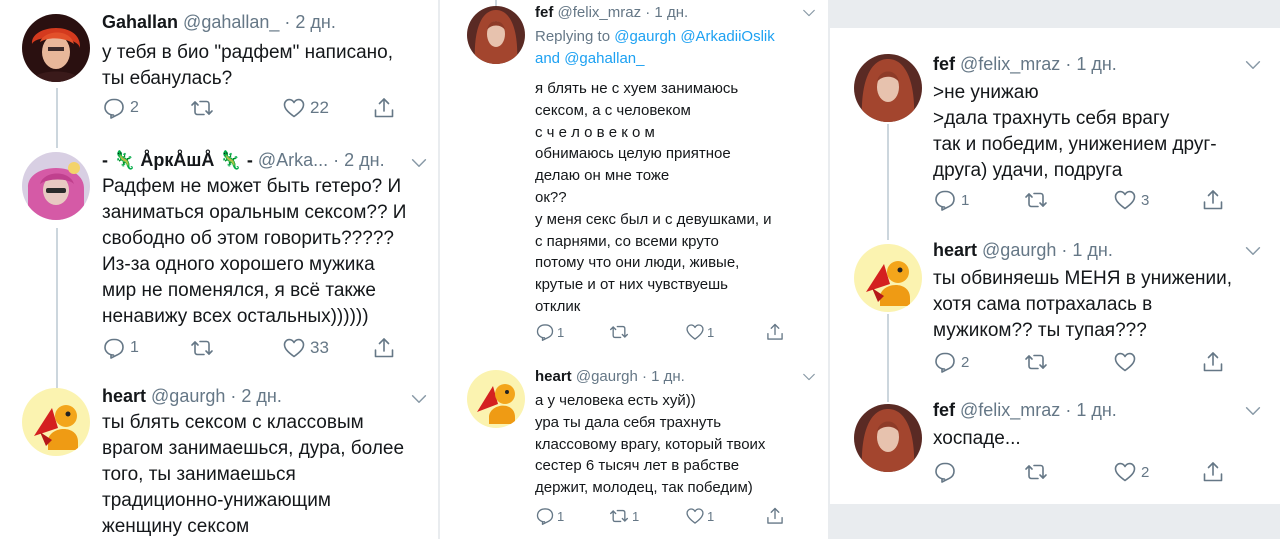 This screenshot has width=1280, height=539. What do you see at coordinates (945, 472) in the screenshot?
I see `reply-button` at bounding box center [945, 472].